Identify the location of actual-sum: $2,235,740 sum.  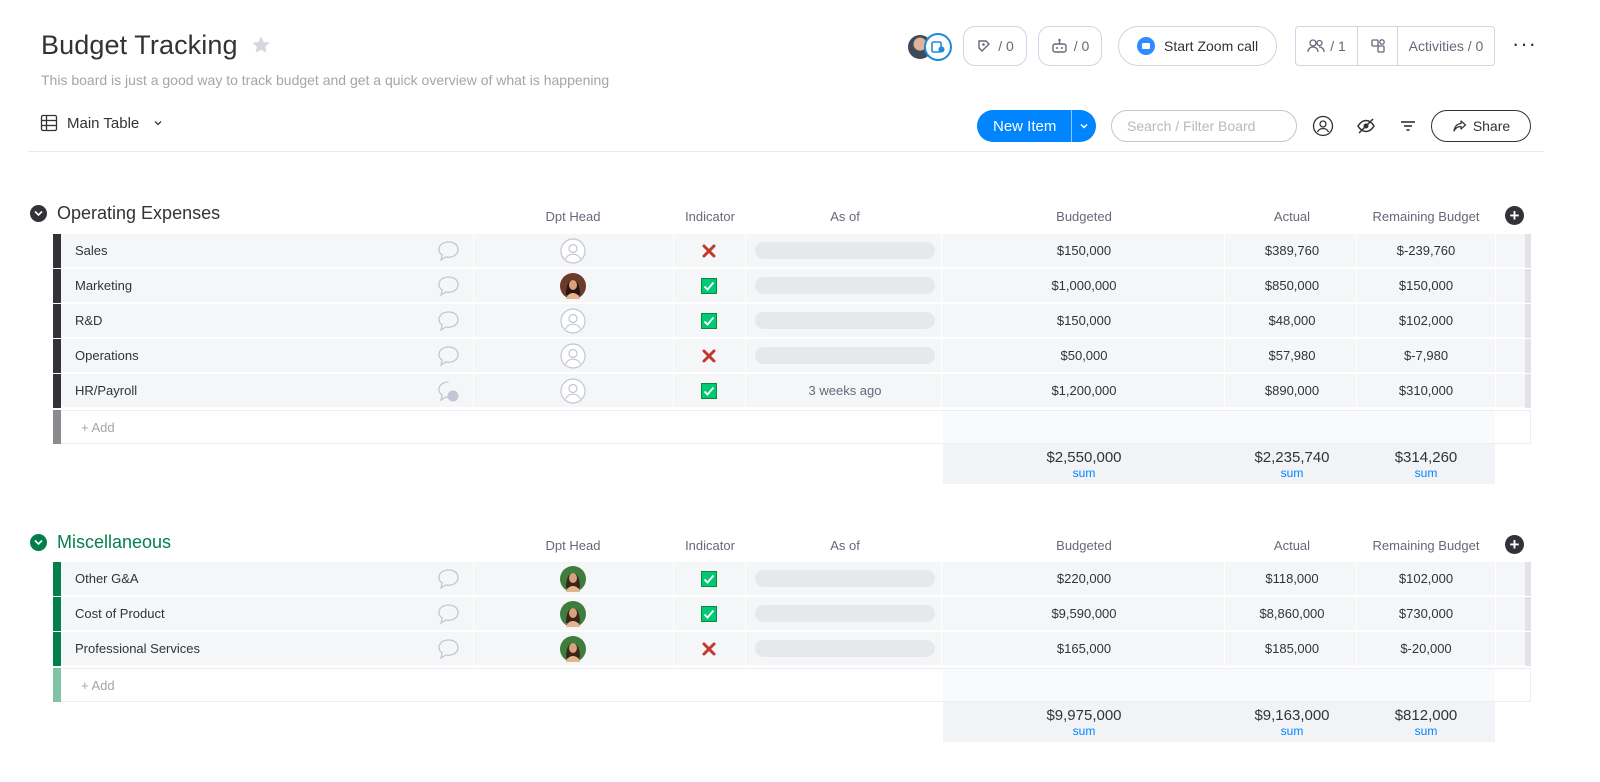
(1292, 464).